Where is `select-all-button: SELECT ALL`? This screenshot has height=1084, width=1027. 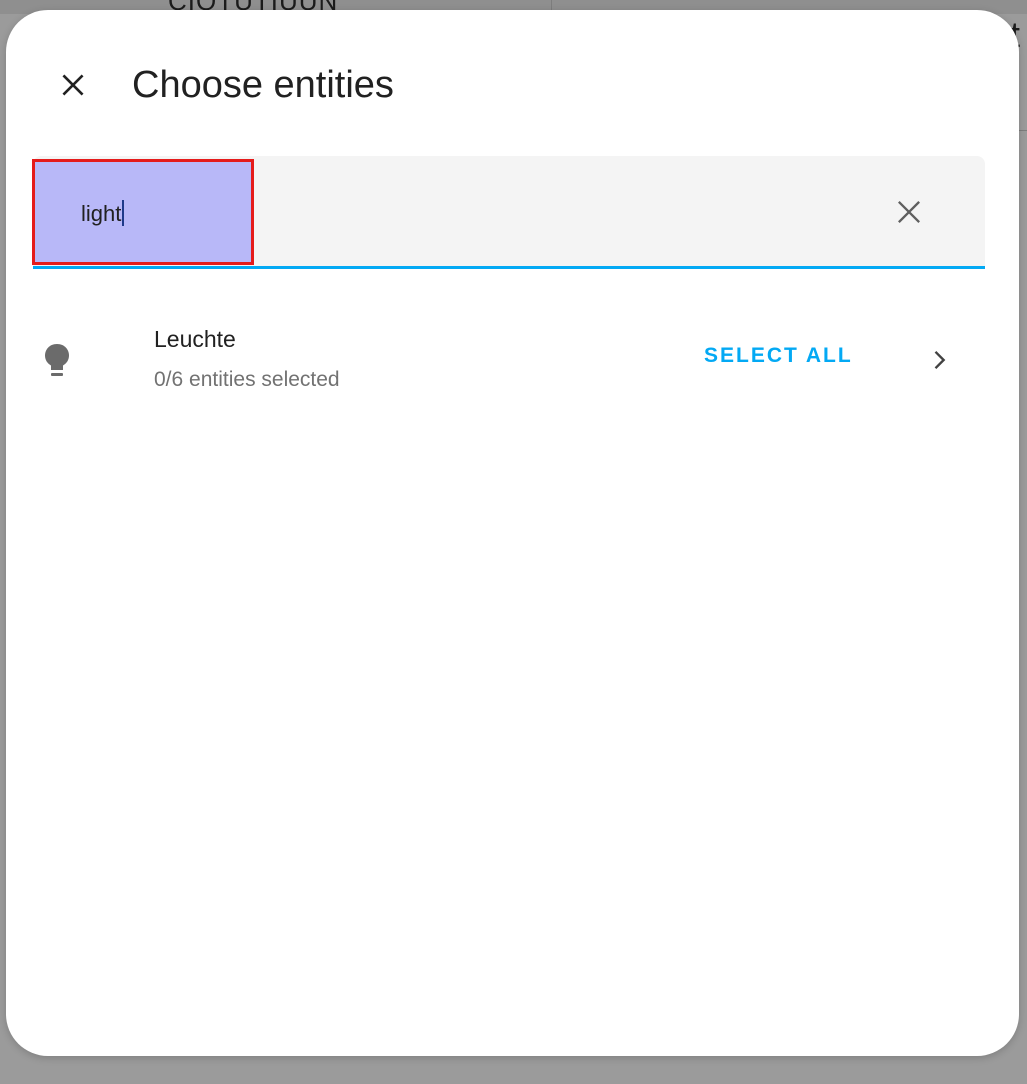 select-all-button: SELECT ALL is located at coordinates (778, 356).